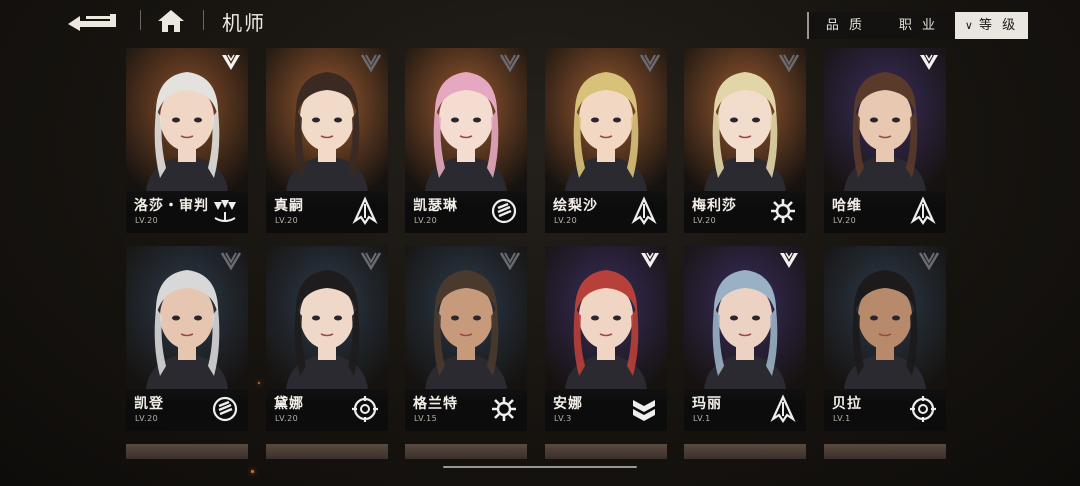 The image size is (1080, 486). I want to click on pilot-name: 洛莎・审判, so click(171, 206).